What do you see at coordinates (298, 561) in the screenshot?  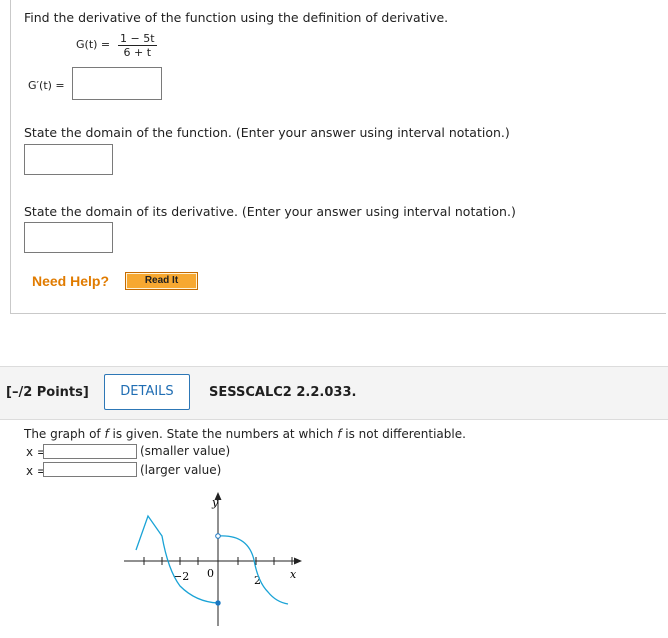 I see `x-axis-arrow` at bounding box center [298, 561].